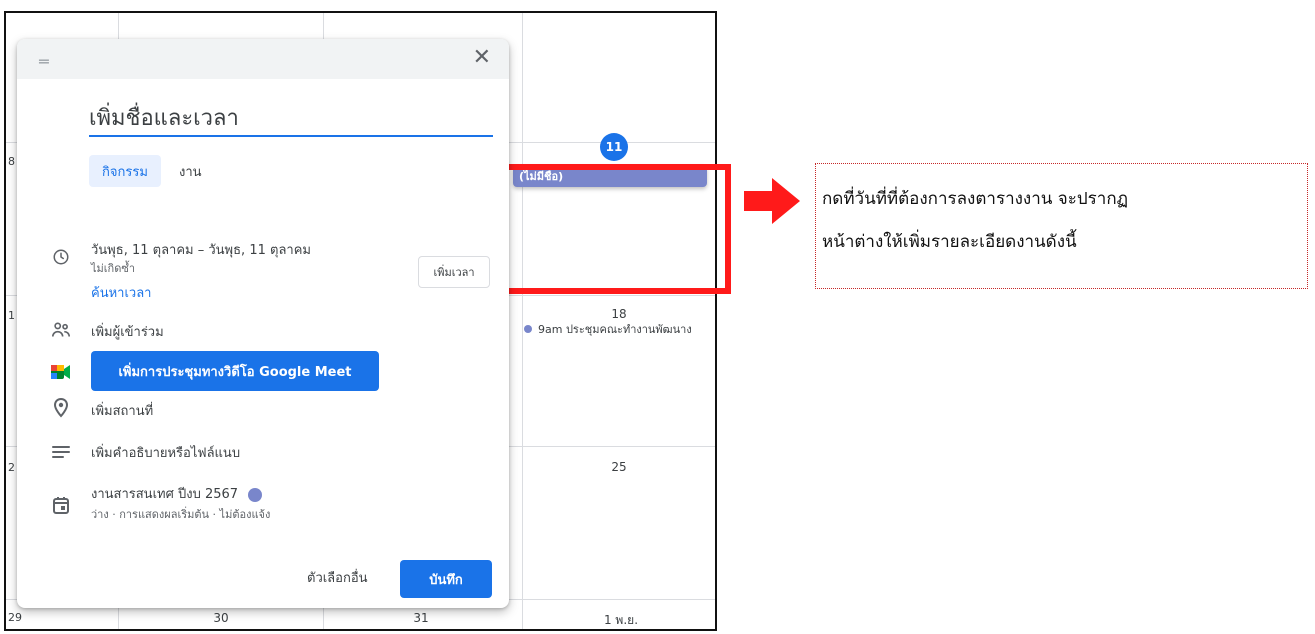 This screenshot has height=634, width=1315. I want to click on day-number: 2, so click(11, 467).